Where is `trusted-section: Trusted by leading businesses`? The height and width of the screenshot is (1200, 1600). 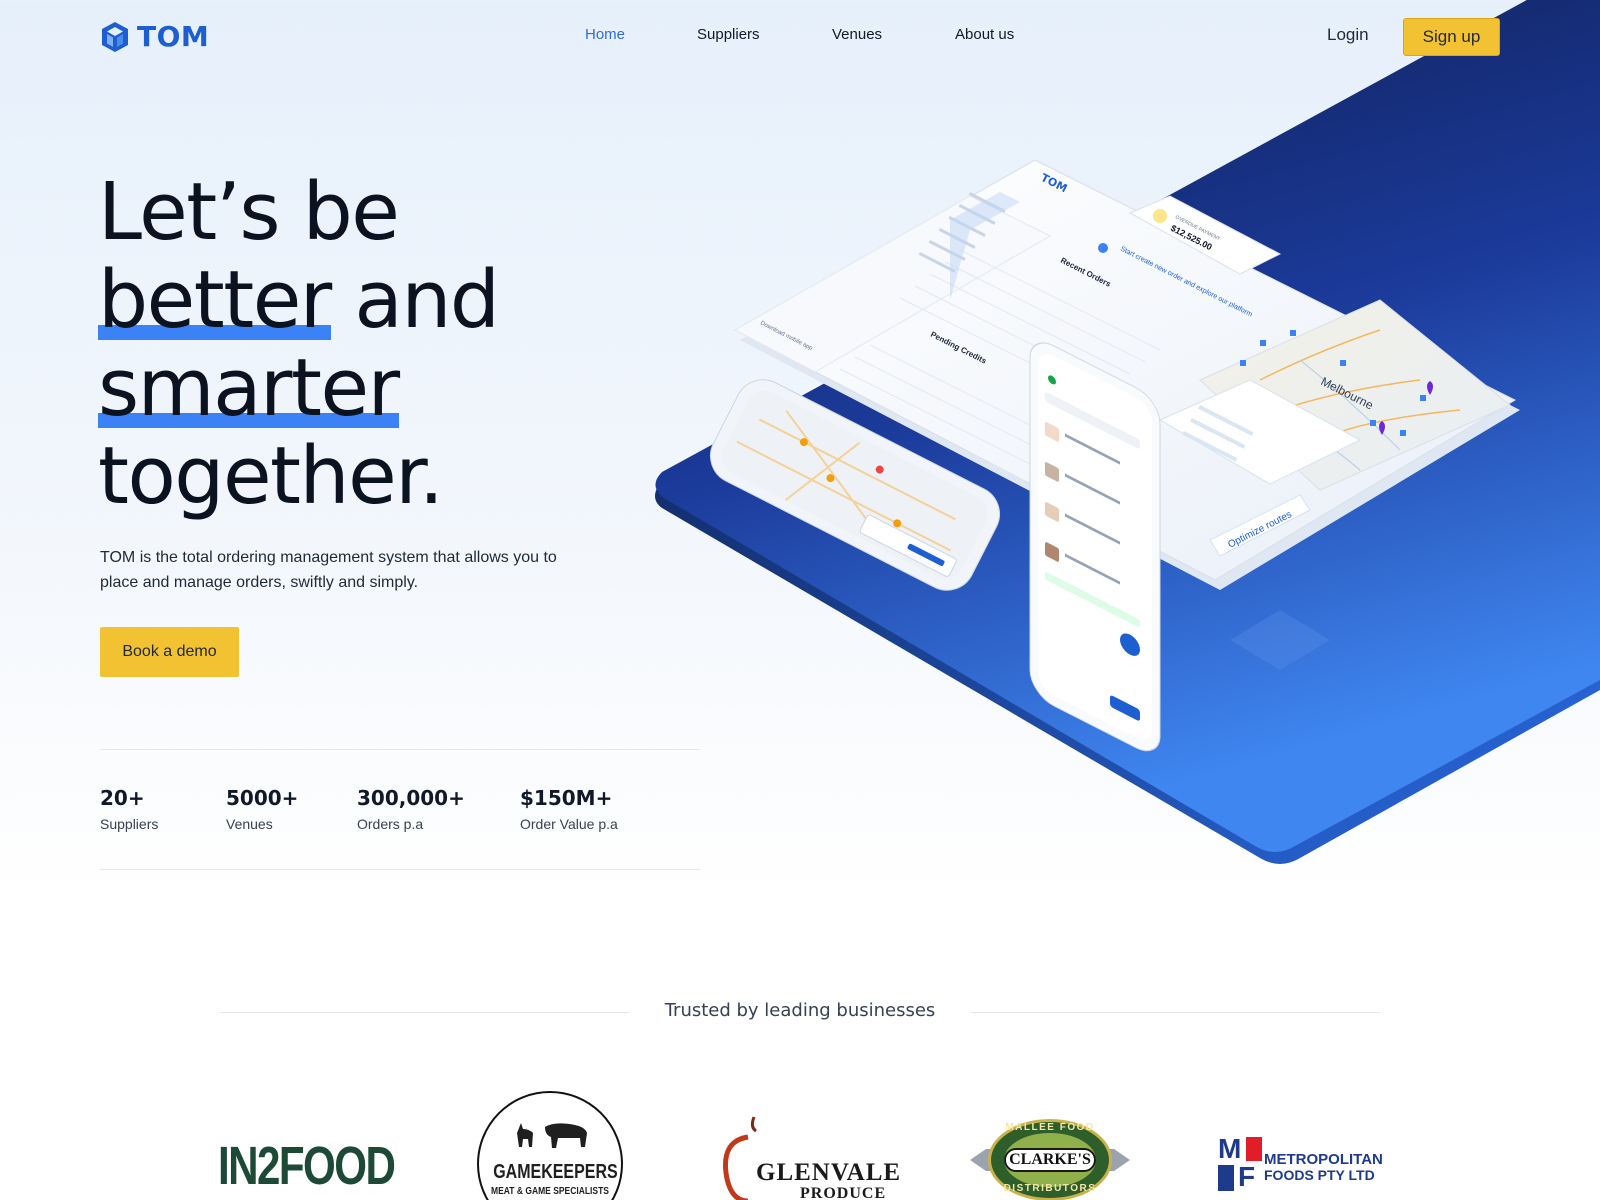 trusted-section: Trusted by leading businesses is located at coordinates (800, 1015).